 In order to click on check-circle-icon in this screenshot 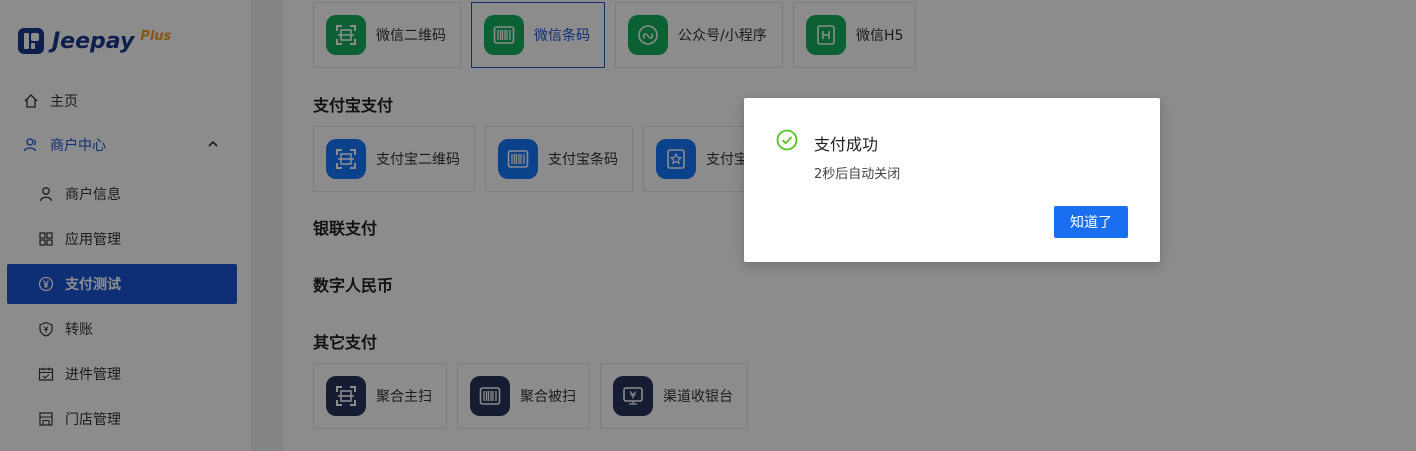, I will do `click(787, 140)`.